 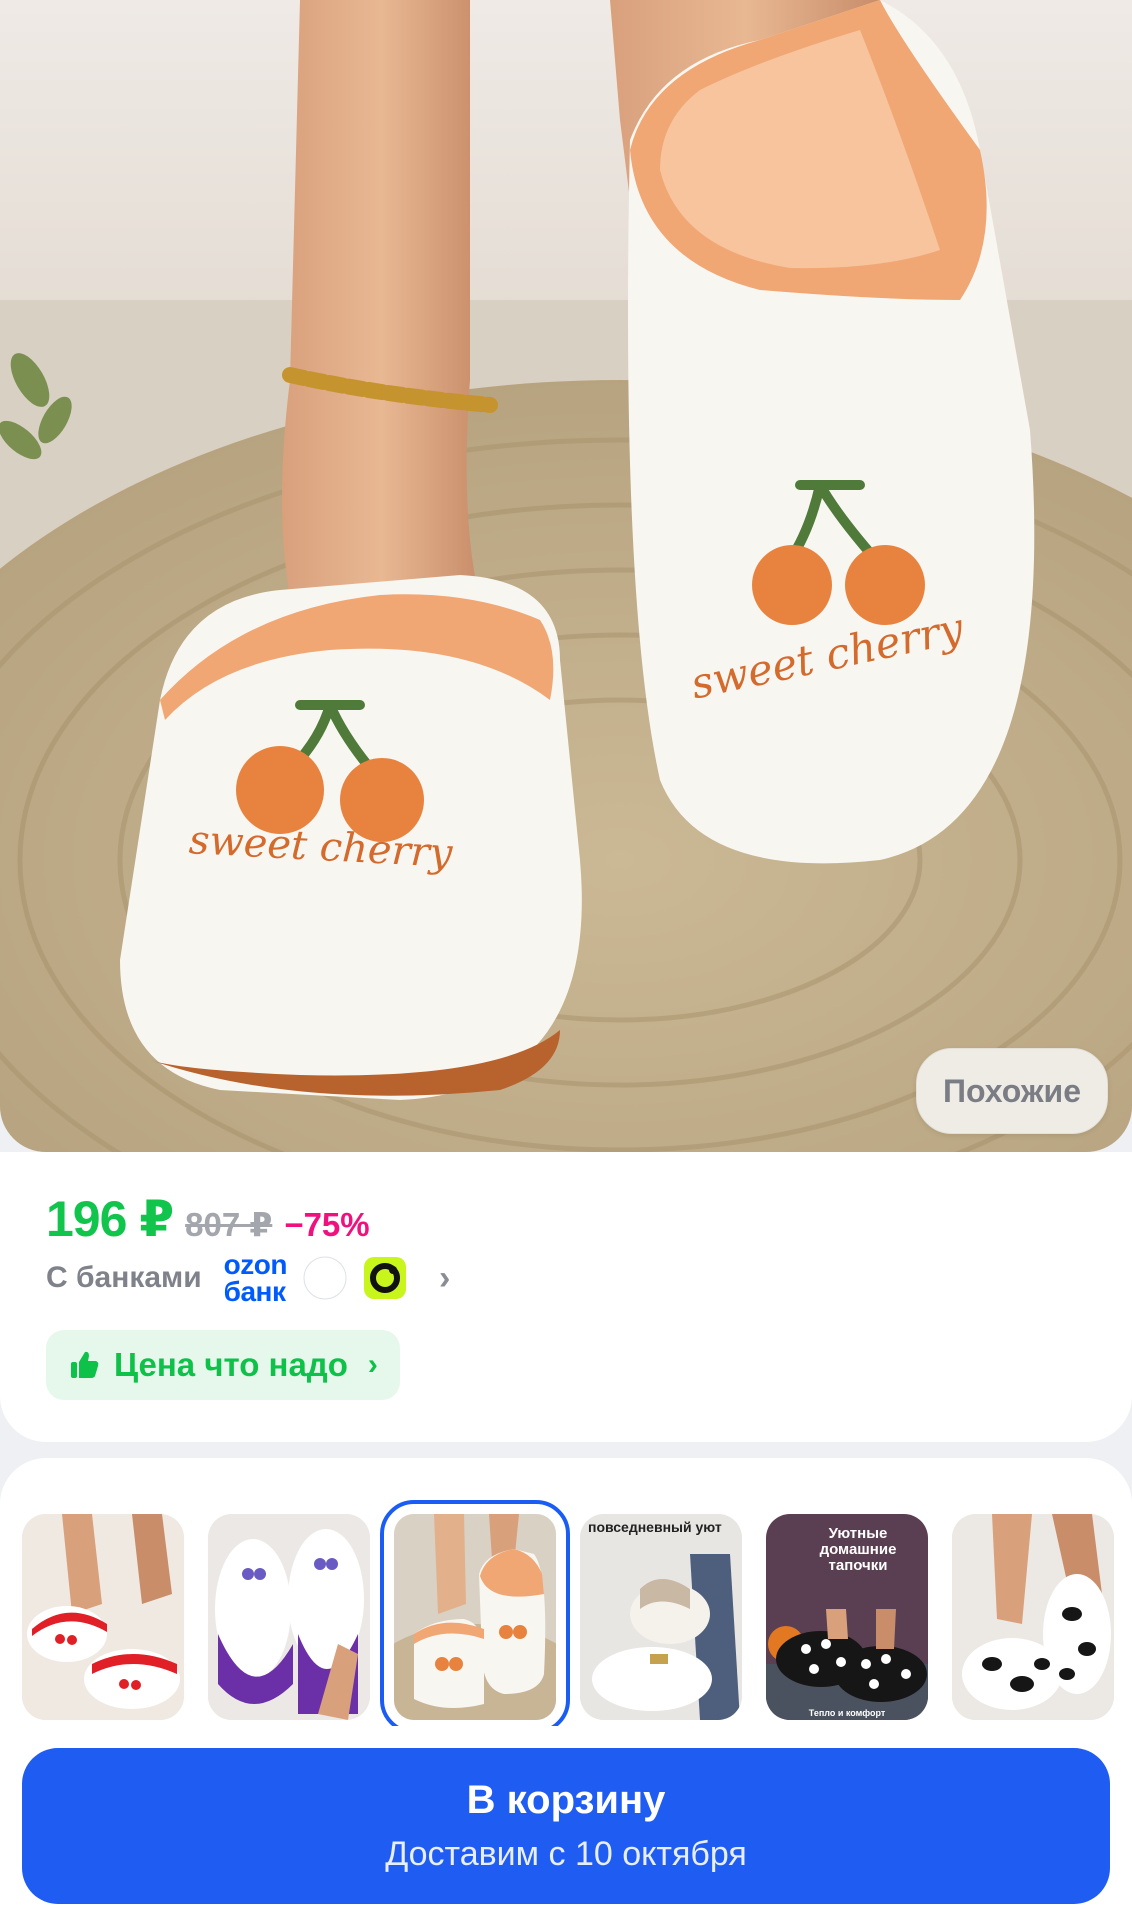 What do you see at coordinates (566, 1800) in the screenshot?
I see `add-to-cart-label: В корзину` at bounding box center [566, 1800].